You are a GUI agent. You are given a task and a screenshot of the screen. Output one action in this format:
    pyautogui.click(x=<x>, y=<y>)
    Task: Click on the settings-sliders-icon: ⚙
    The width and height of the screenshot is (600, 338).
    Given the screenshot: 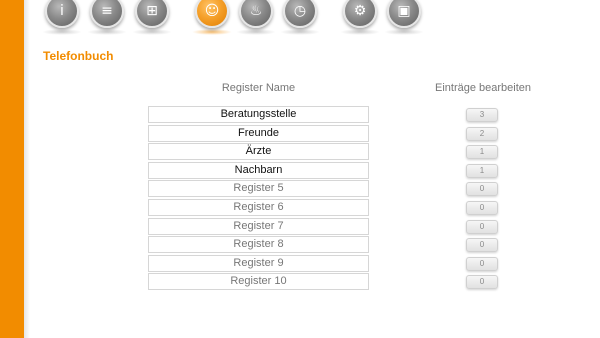 What is the action you would take?
    pyautogui.click(x=360, y=14)
    